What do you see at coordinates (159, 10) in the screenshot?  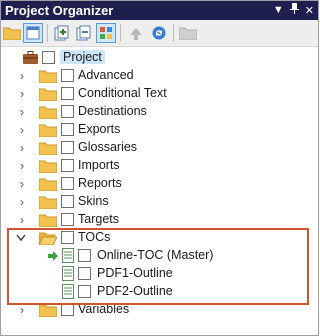 I see `title-bar: Project Organizer ▼ ✕` at bounding box center [159, 10].